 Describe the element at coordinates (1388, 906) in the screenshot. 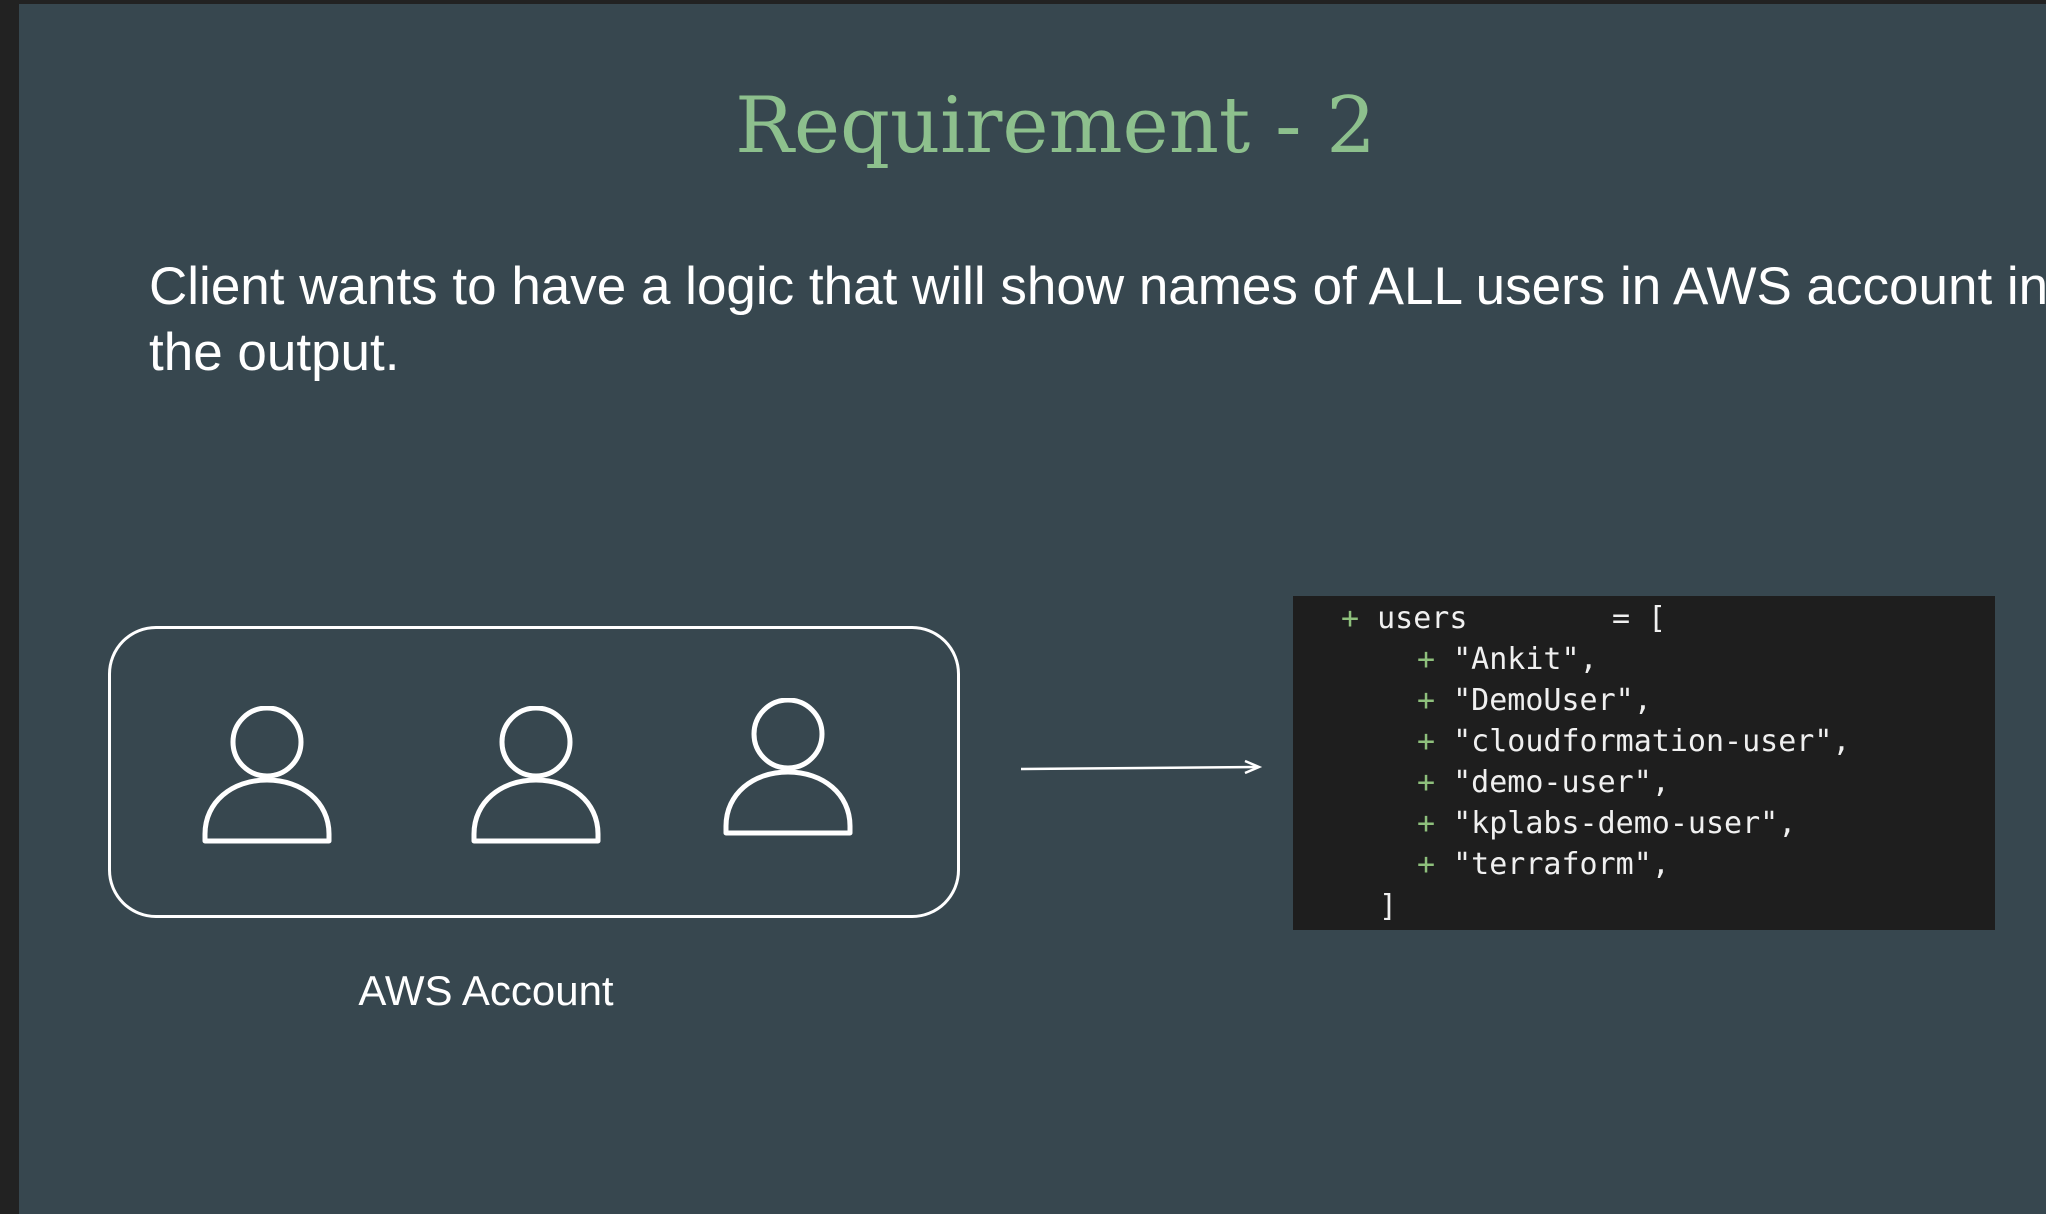

I see `code-line-closing: ]` at that location.